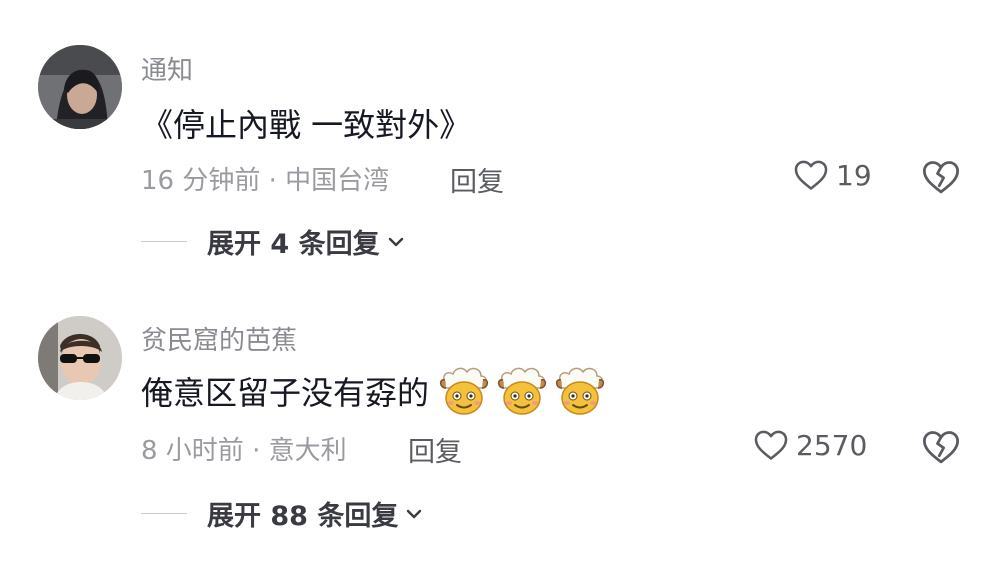 This screenshot has width=1000, height=584. I want to click on avatar, so click(80, 358).